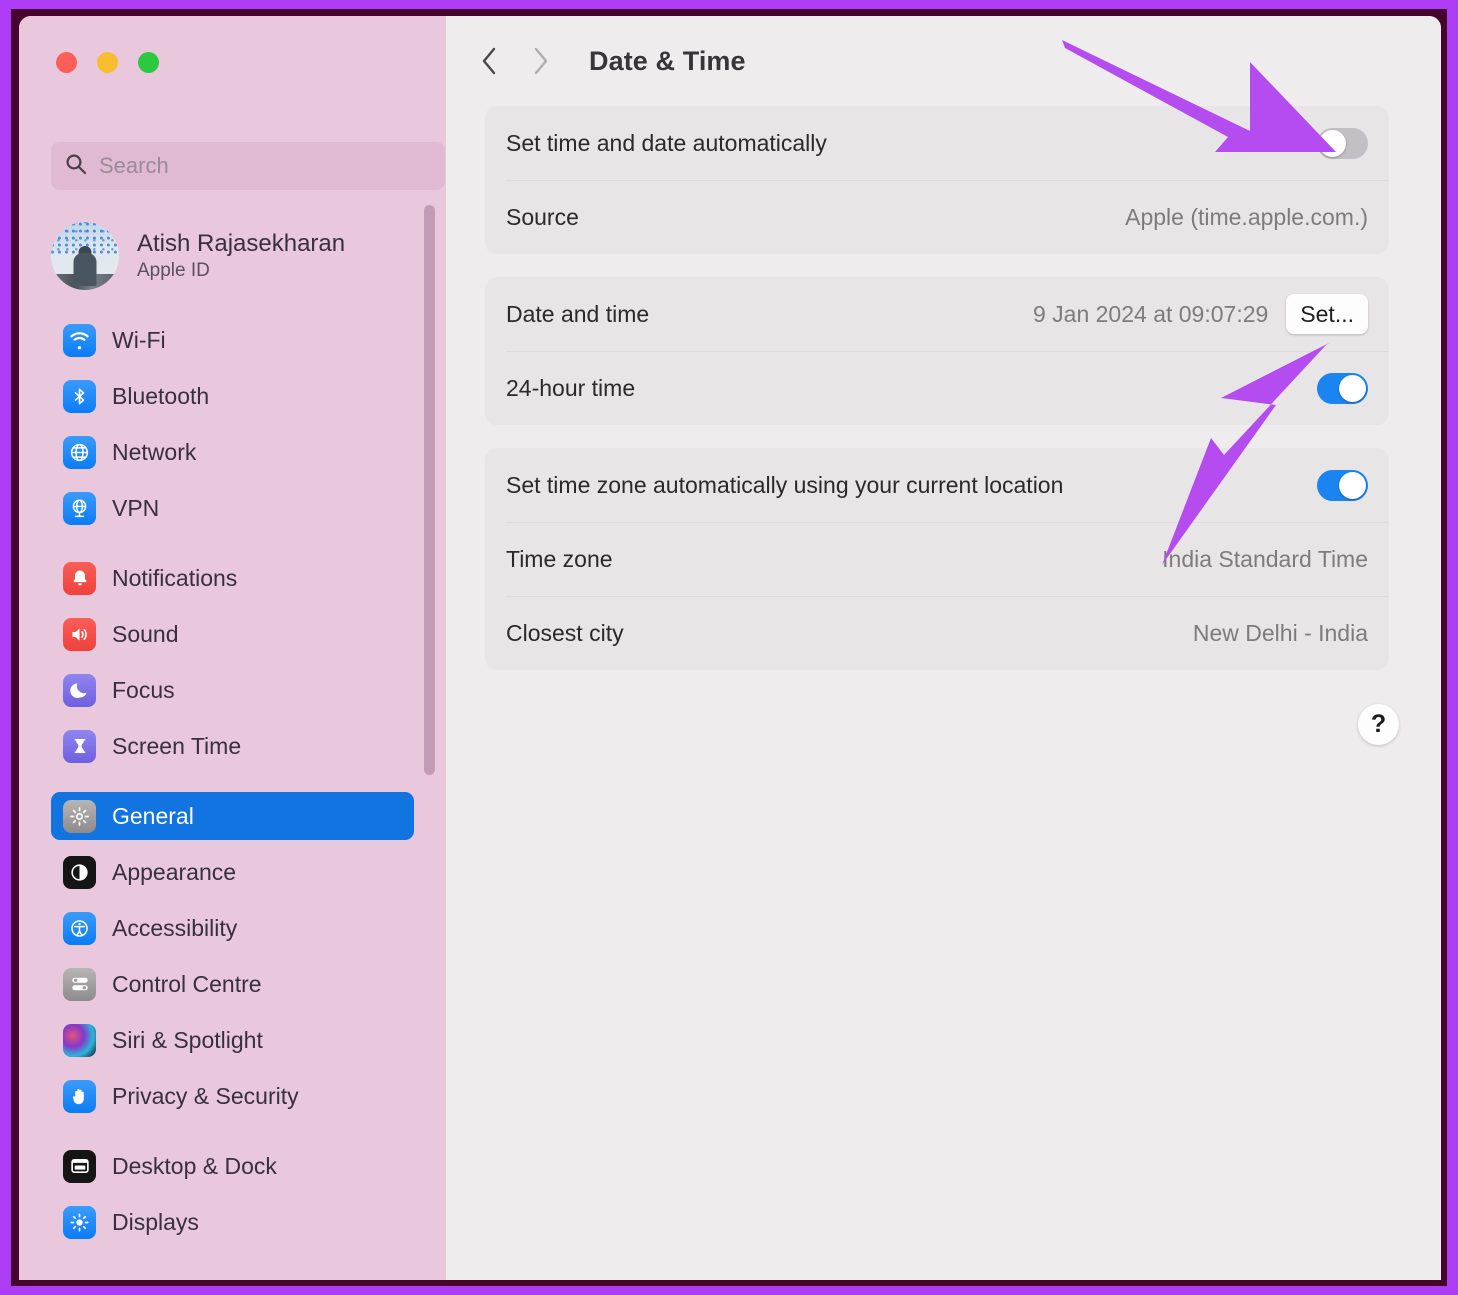  What do you see at coordinates (937, 633) in the screenshot?
I see `row-closest-city: Closest city New Delhi - India` at bounding box center [937, 633].